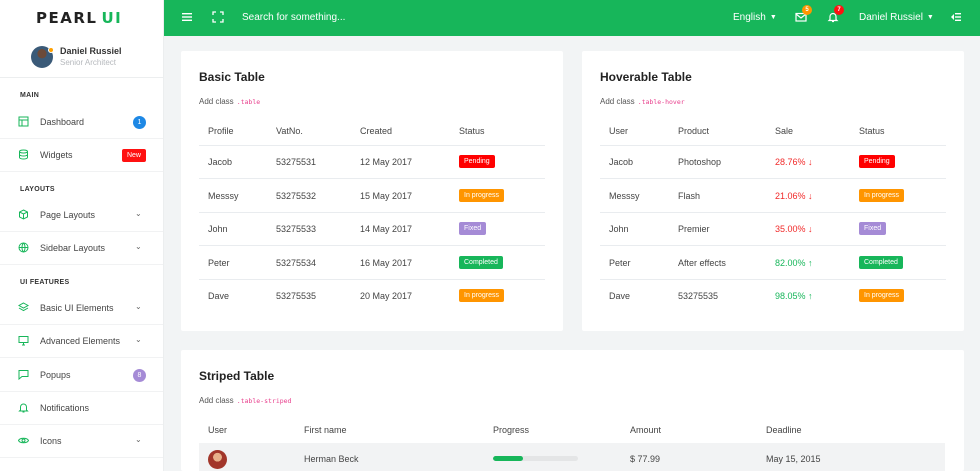 This screenshot has height=471, width=980. What do you see at coordinates (237, 376) in the screenshot?
I see `card-title: Striped Table` at bounding box center [237, 376].